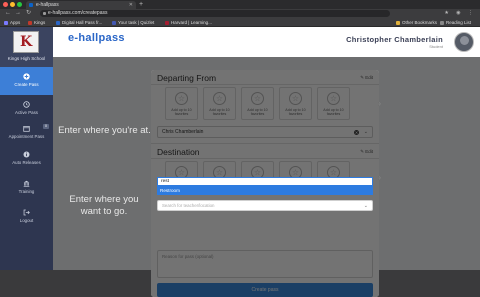 This screenshot has height=297, width=480. I want to click on logout-icon, so click(26, 212).